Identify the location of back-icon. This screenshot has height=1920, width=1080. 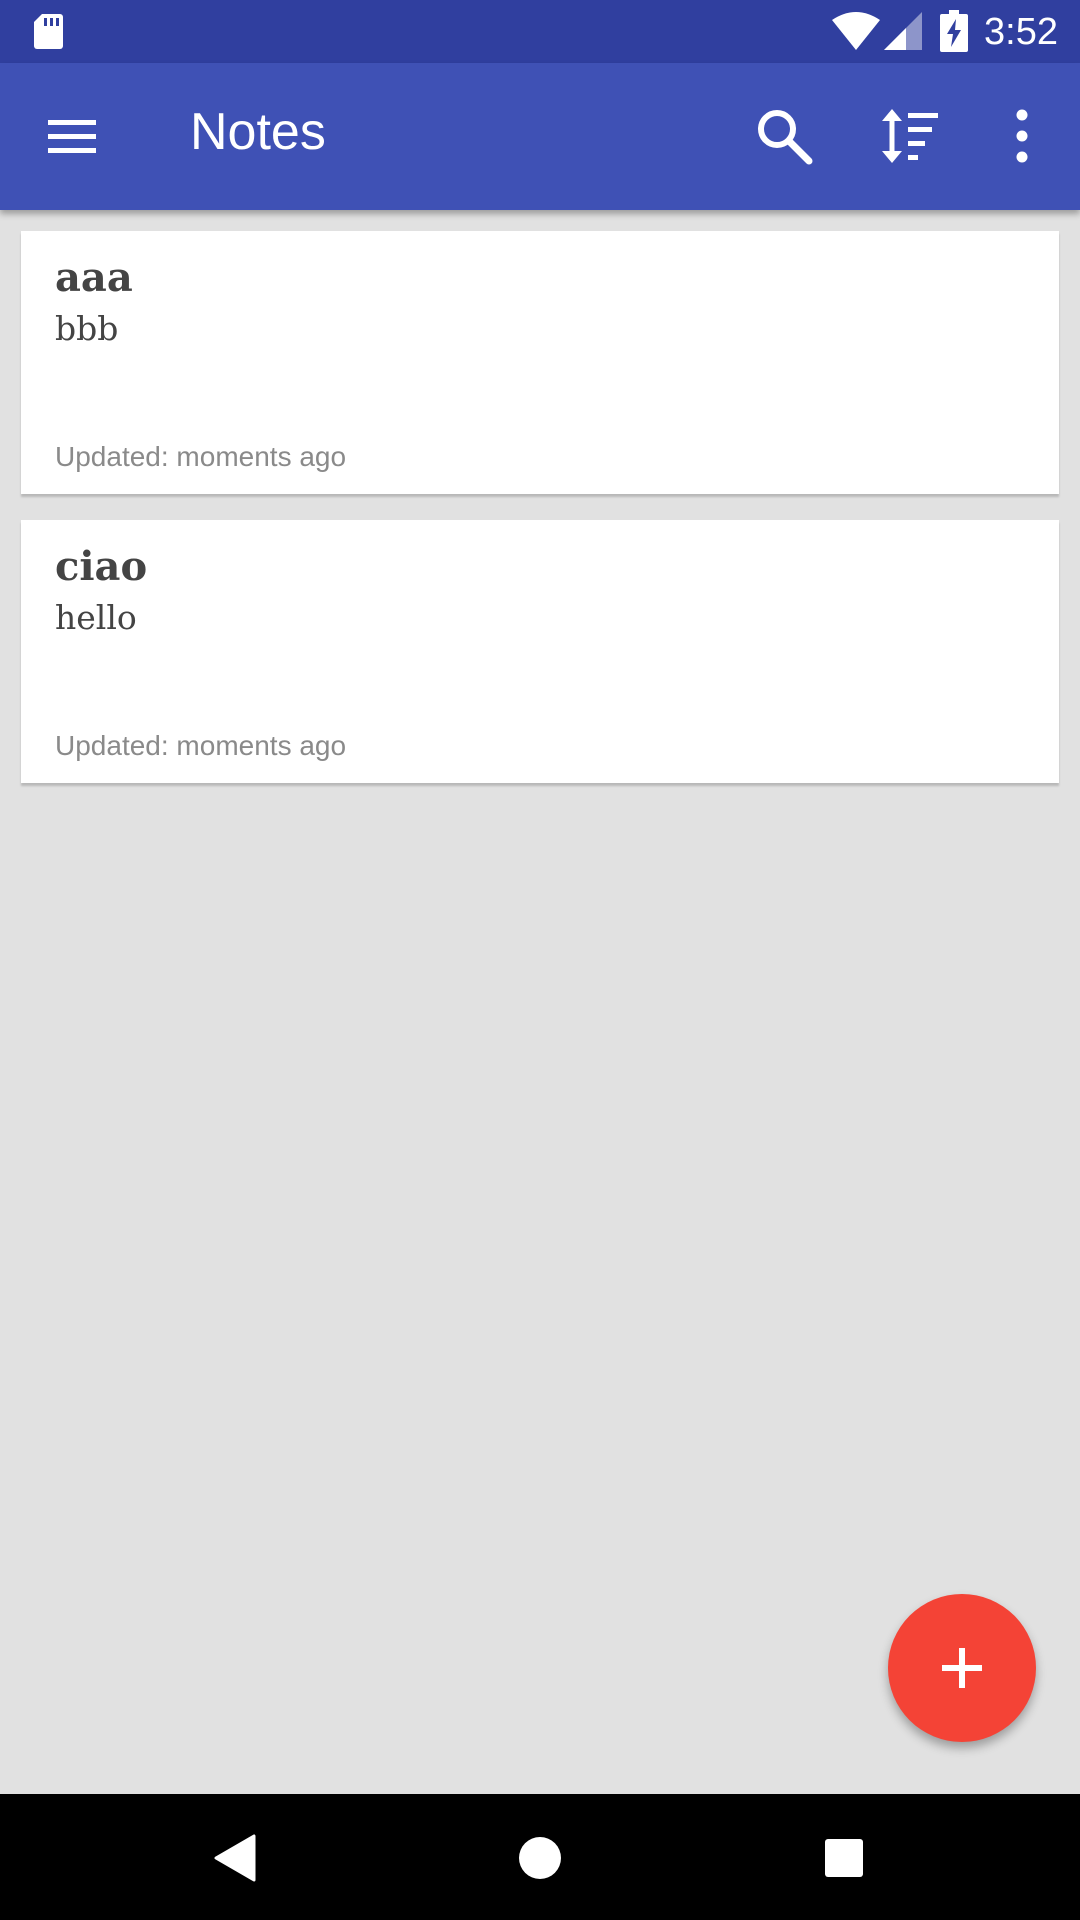
(235, 1858).